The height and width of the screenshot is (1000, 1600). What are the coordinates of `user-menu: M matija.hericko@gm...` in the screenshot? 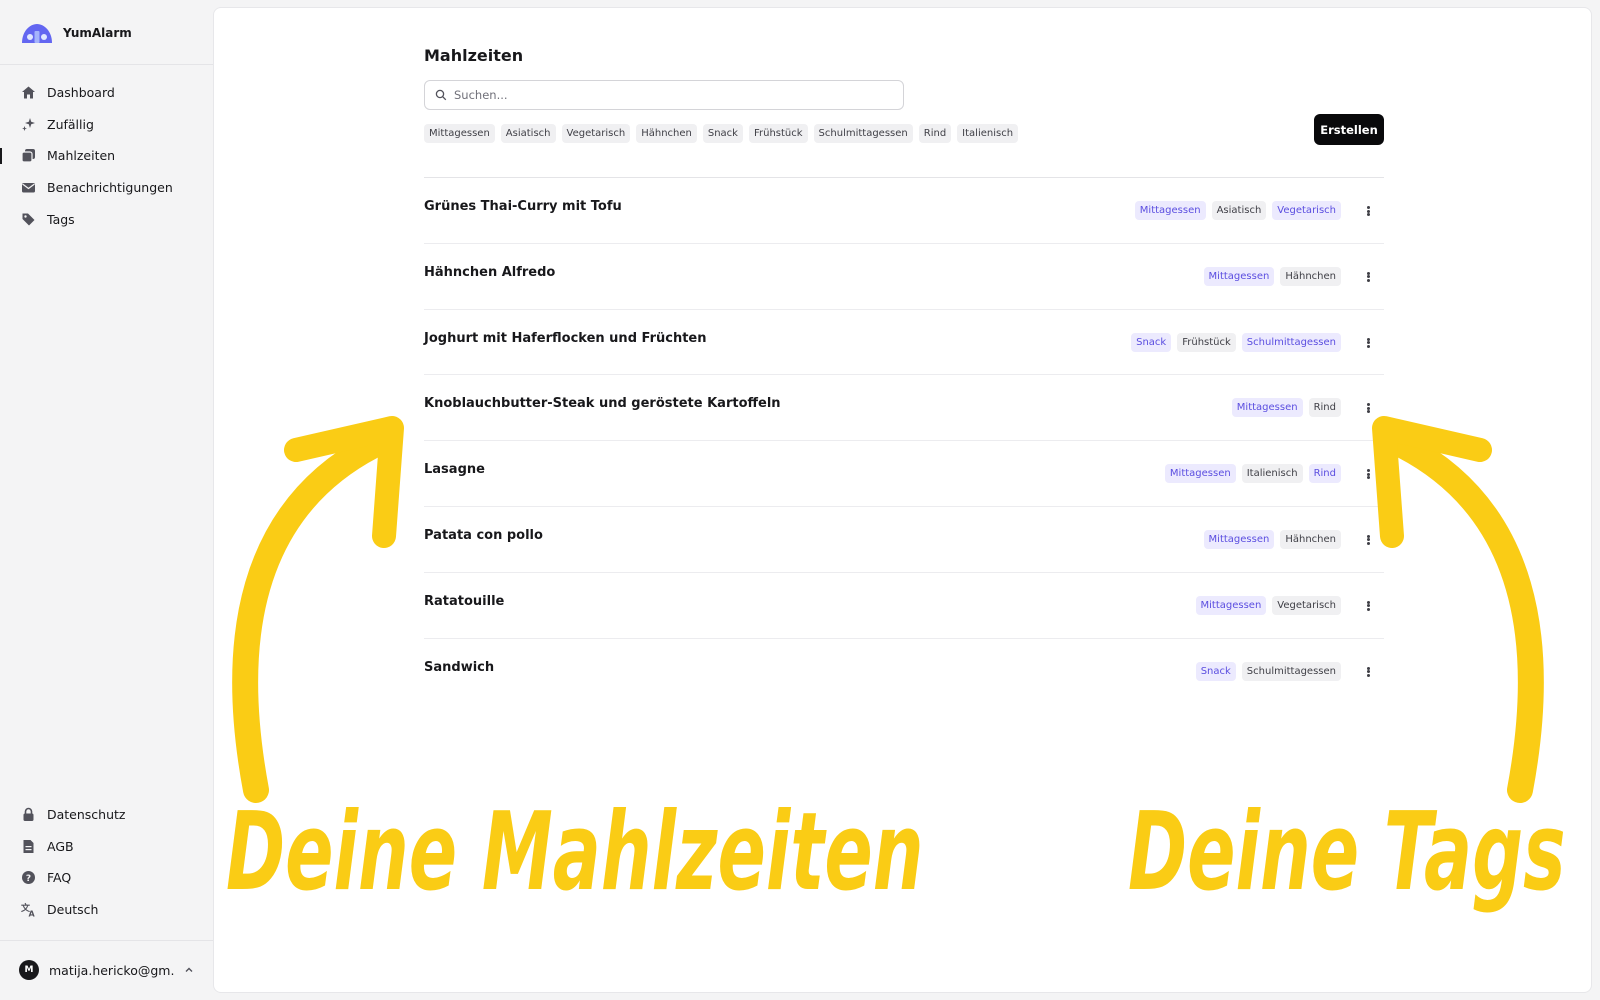 It's located at (106, 970).